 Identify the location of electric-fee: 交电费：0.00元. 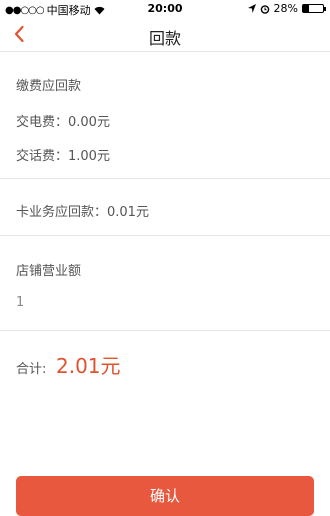
(63, 122).